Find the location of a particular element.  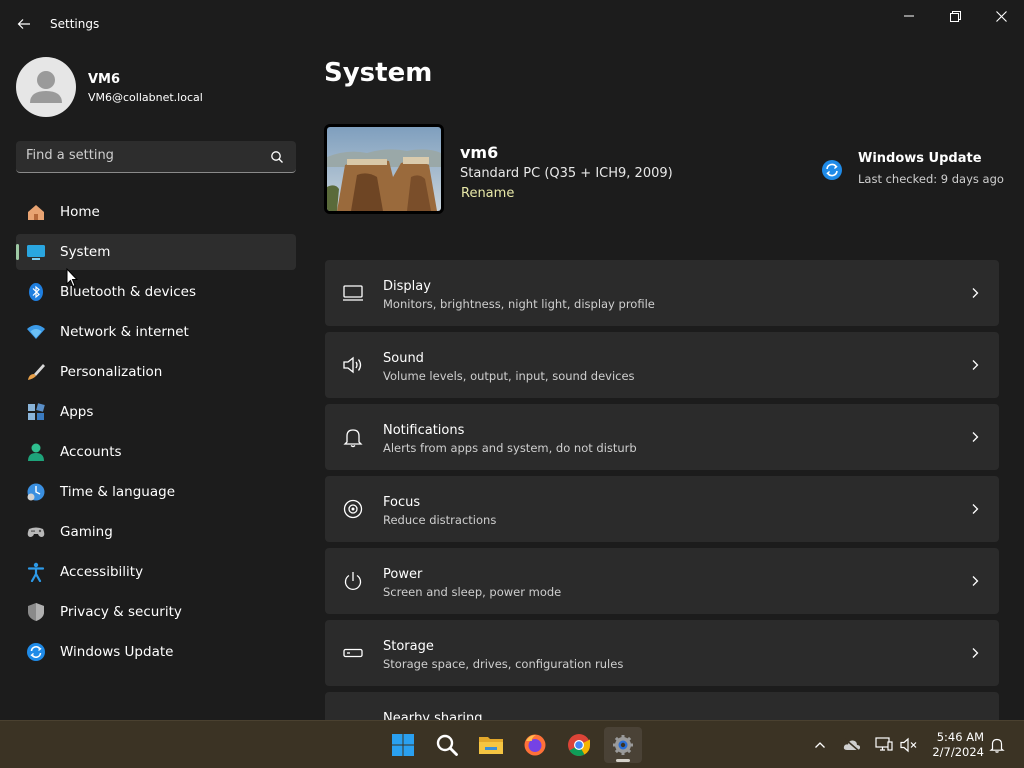

network-icon is located at coordinates (884, 744).